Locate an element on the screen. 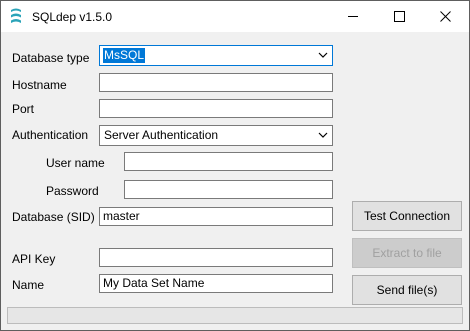 This screenshot has width=470, height=331. extract-to-file-button: Extract to file is located at coordinates (407, 253).